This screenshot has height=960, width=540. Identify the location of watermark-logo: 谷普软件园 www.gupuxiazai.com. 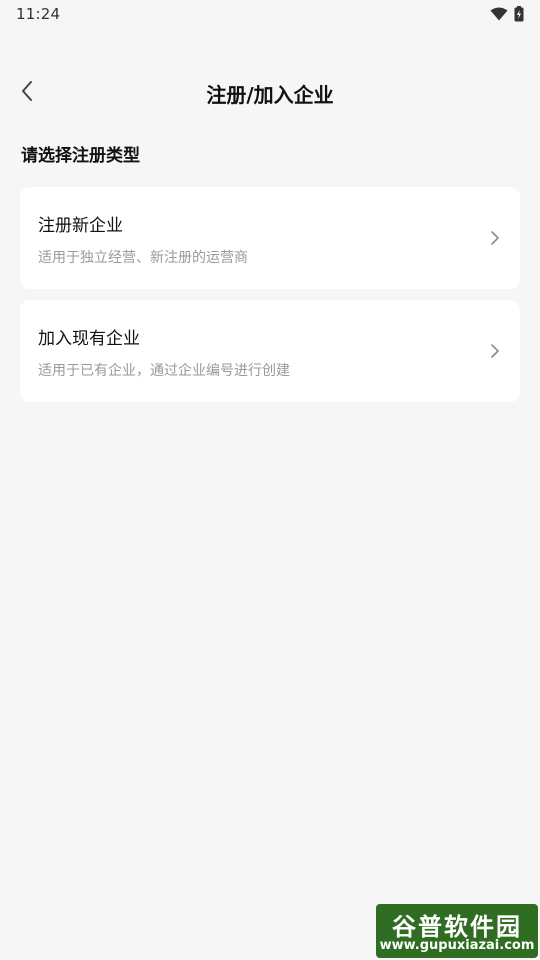
(457, 931).